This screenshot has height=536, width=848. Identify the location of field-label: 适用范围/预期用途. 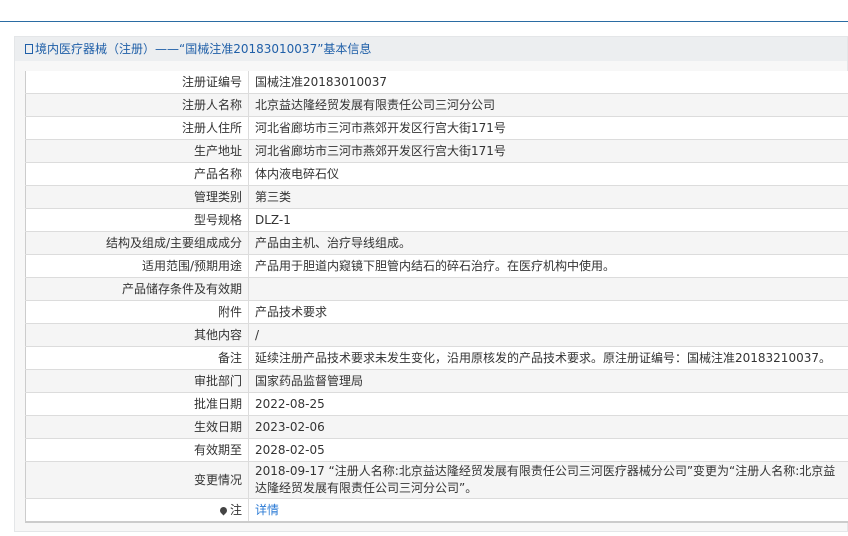
(137, 266).